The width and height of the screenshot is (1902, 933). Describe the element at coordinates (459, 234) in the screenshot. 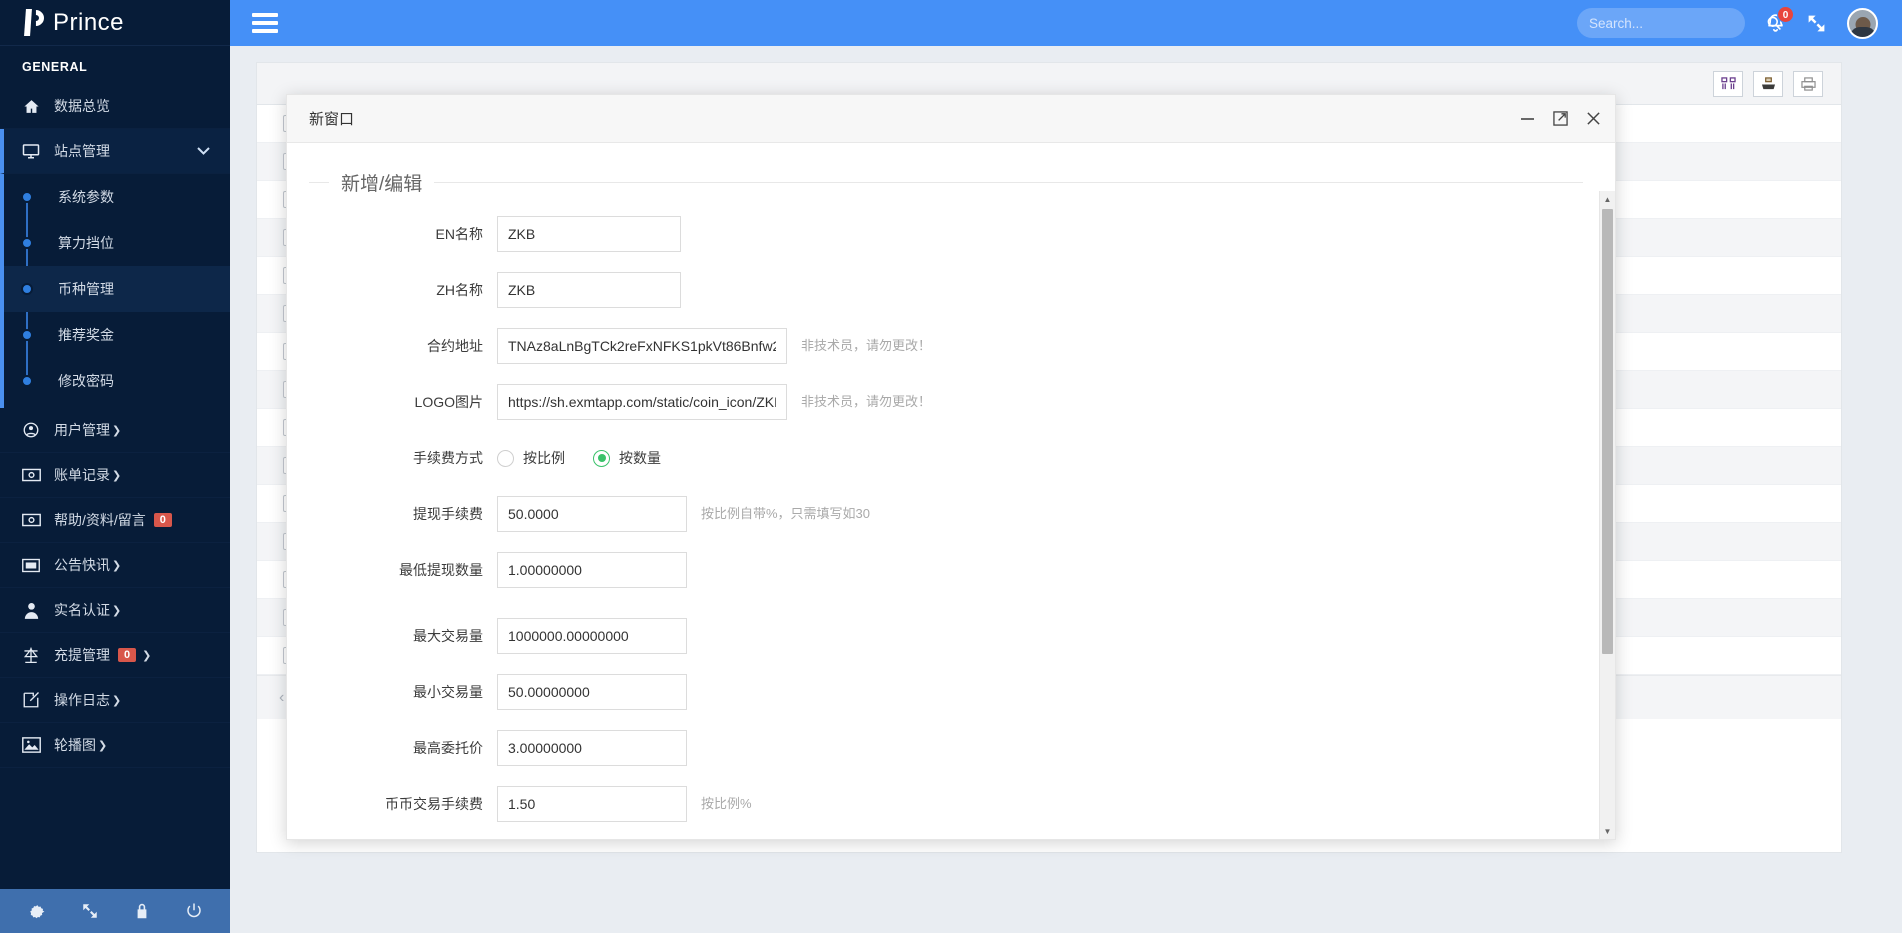

I see `field-label: EN名称` at that location.